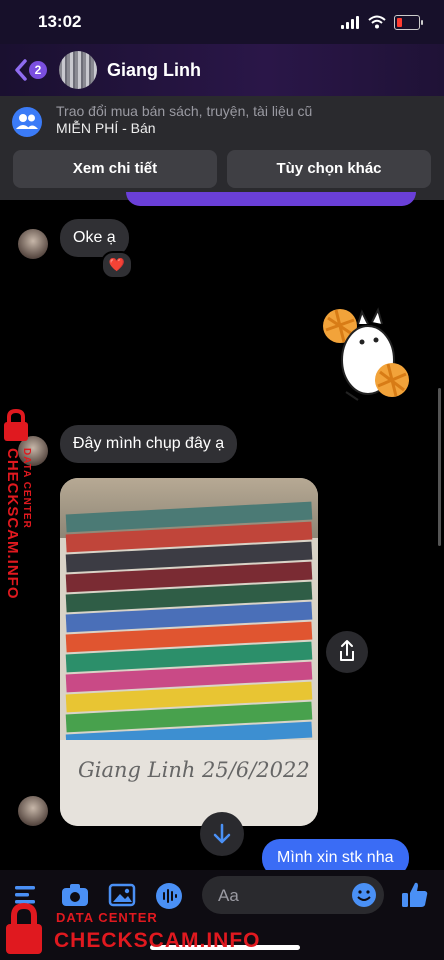 The height and width of the screenshot is (960, 444). What do you see at coordinates (12, 524) in the screenshot?
I see `watermark-site-vertical: CHECKSCAM.INFO` at bounding box center [12, 524].